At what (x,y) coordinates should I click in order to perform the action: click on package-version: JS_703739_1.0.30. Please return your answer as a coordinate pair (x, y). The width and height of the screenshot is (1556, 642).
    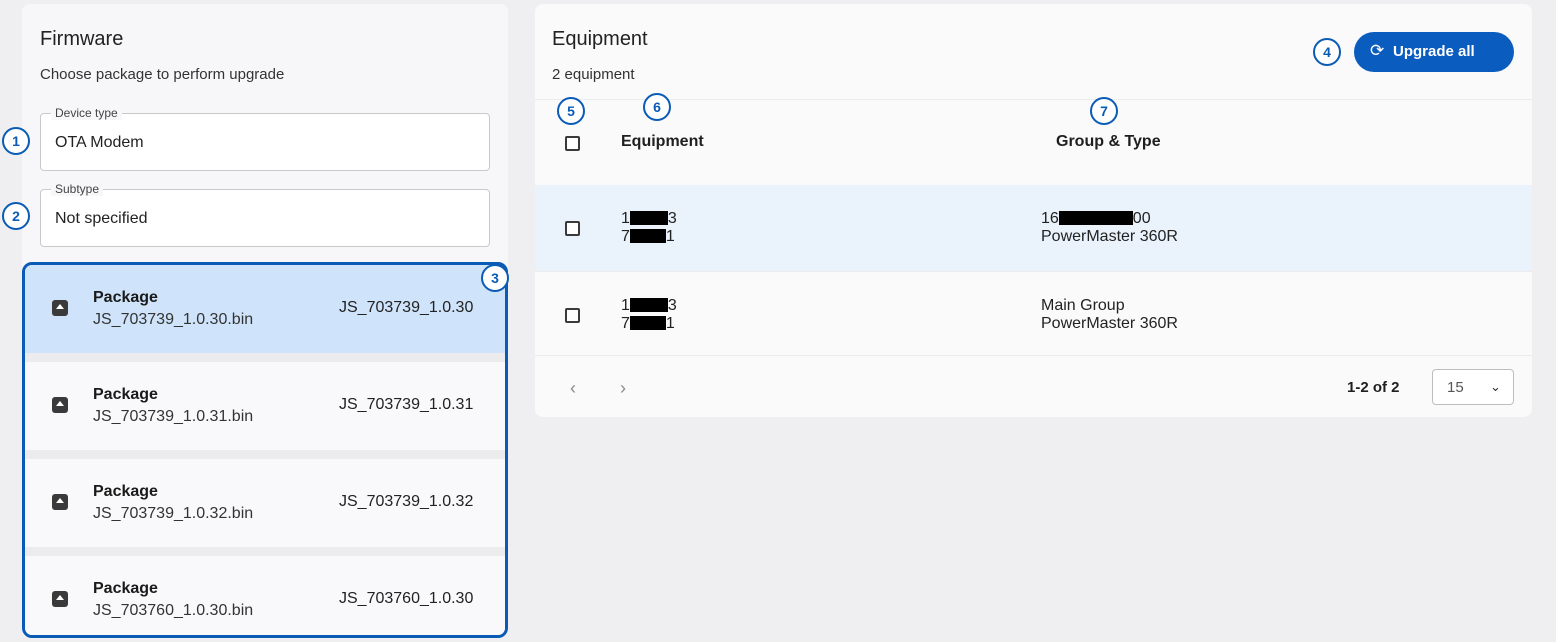
    Looking at the image, I should click on (406, 307).